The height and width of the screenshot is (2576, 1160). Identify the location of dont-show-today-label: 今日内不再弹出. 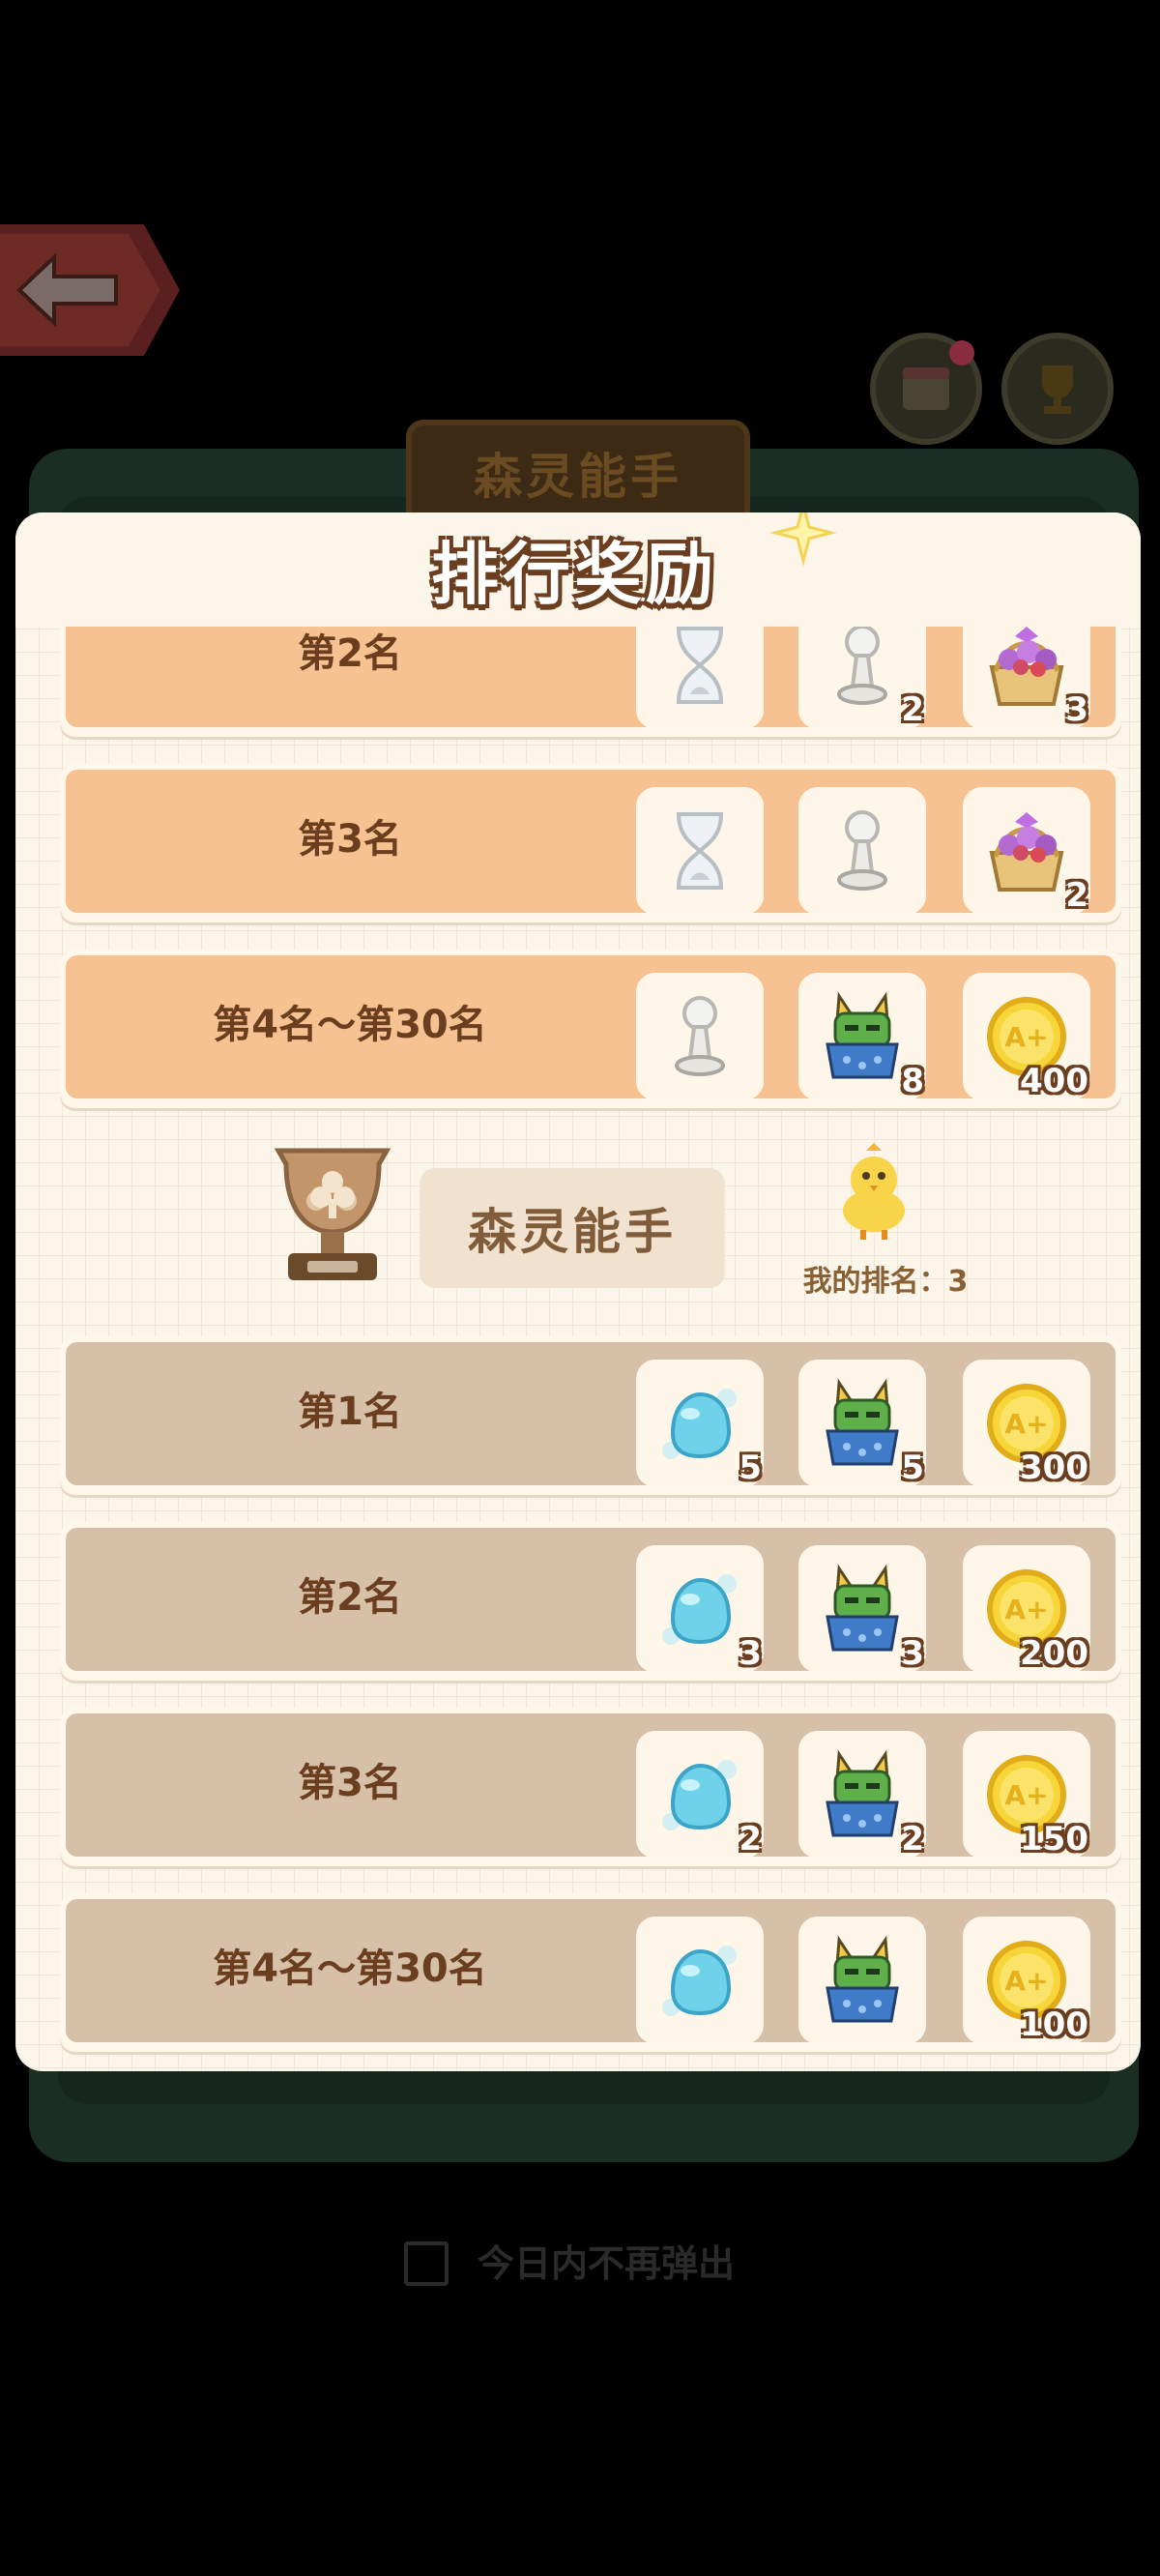
(607, 2263).